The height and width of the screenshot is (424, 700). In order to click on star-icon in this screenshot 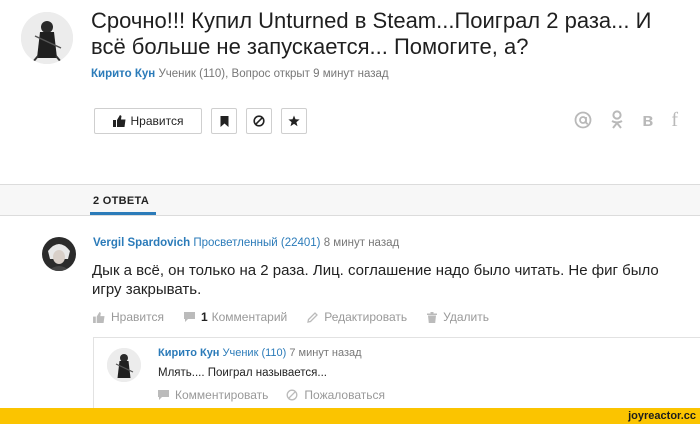, I will do `click(294, 121)`.